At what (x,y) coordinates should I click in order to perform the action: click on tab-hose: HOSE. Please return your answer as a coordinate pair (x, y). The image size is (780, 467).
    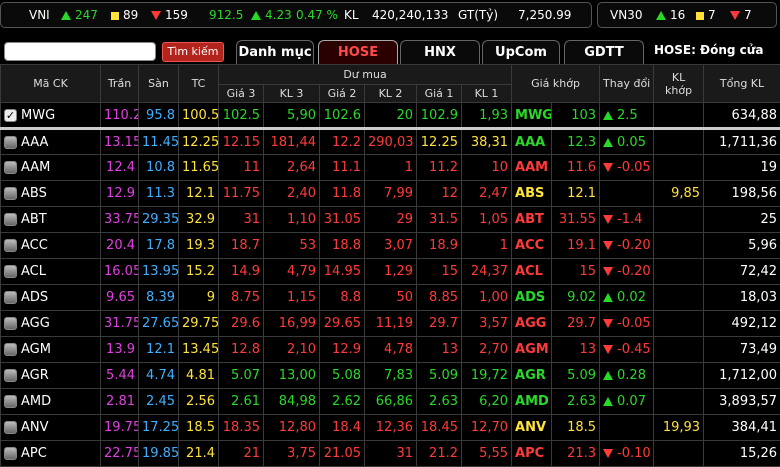
    Looking at the image, I should click on (358, 52).